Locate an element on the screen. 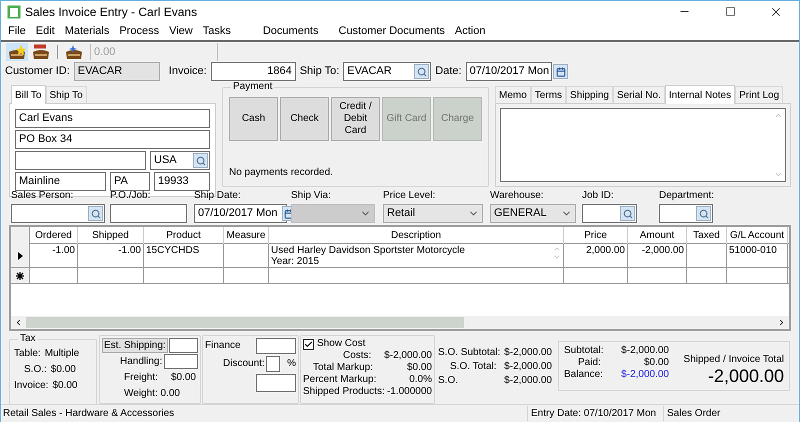  column-header: Shipped is located at coordinates (111, 235).